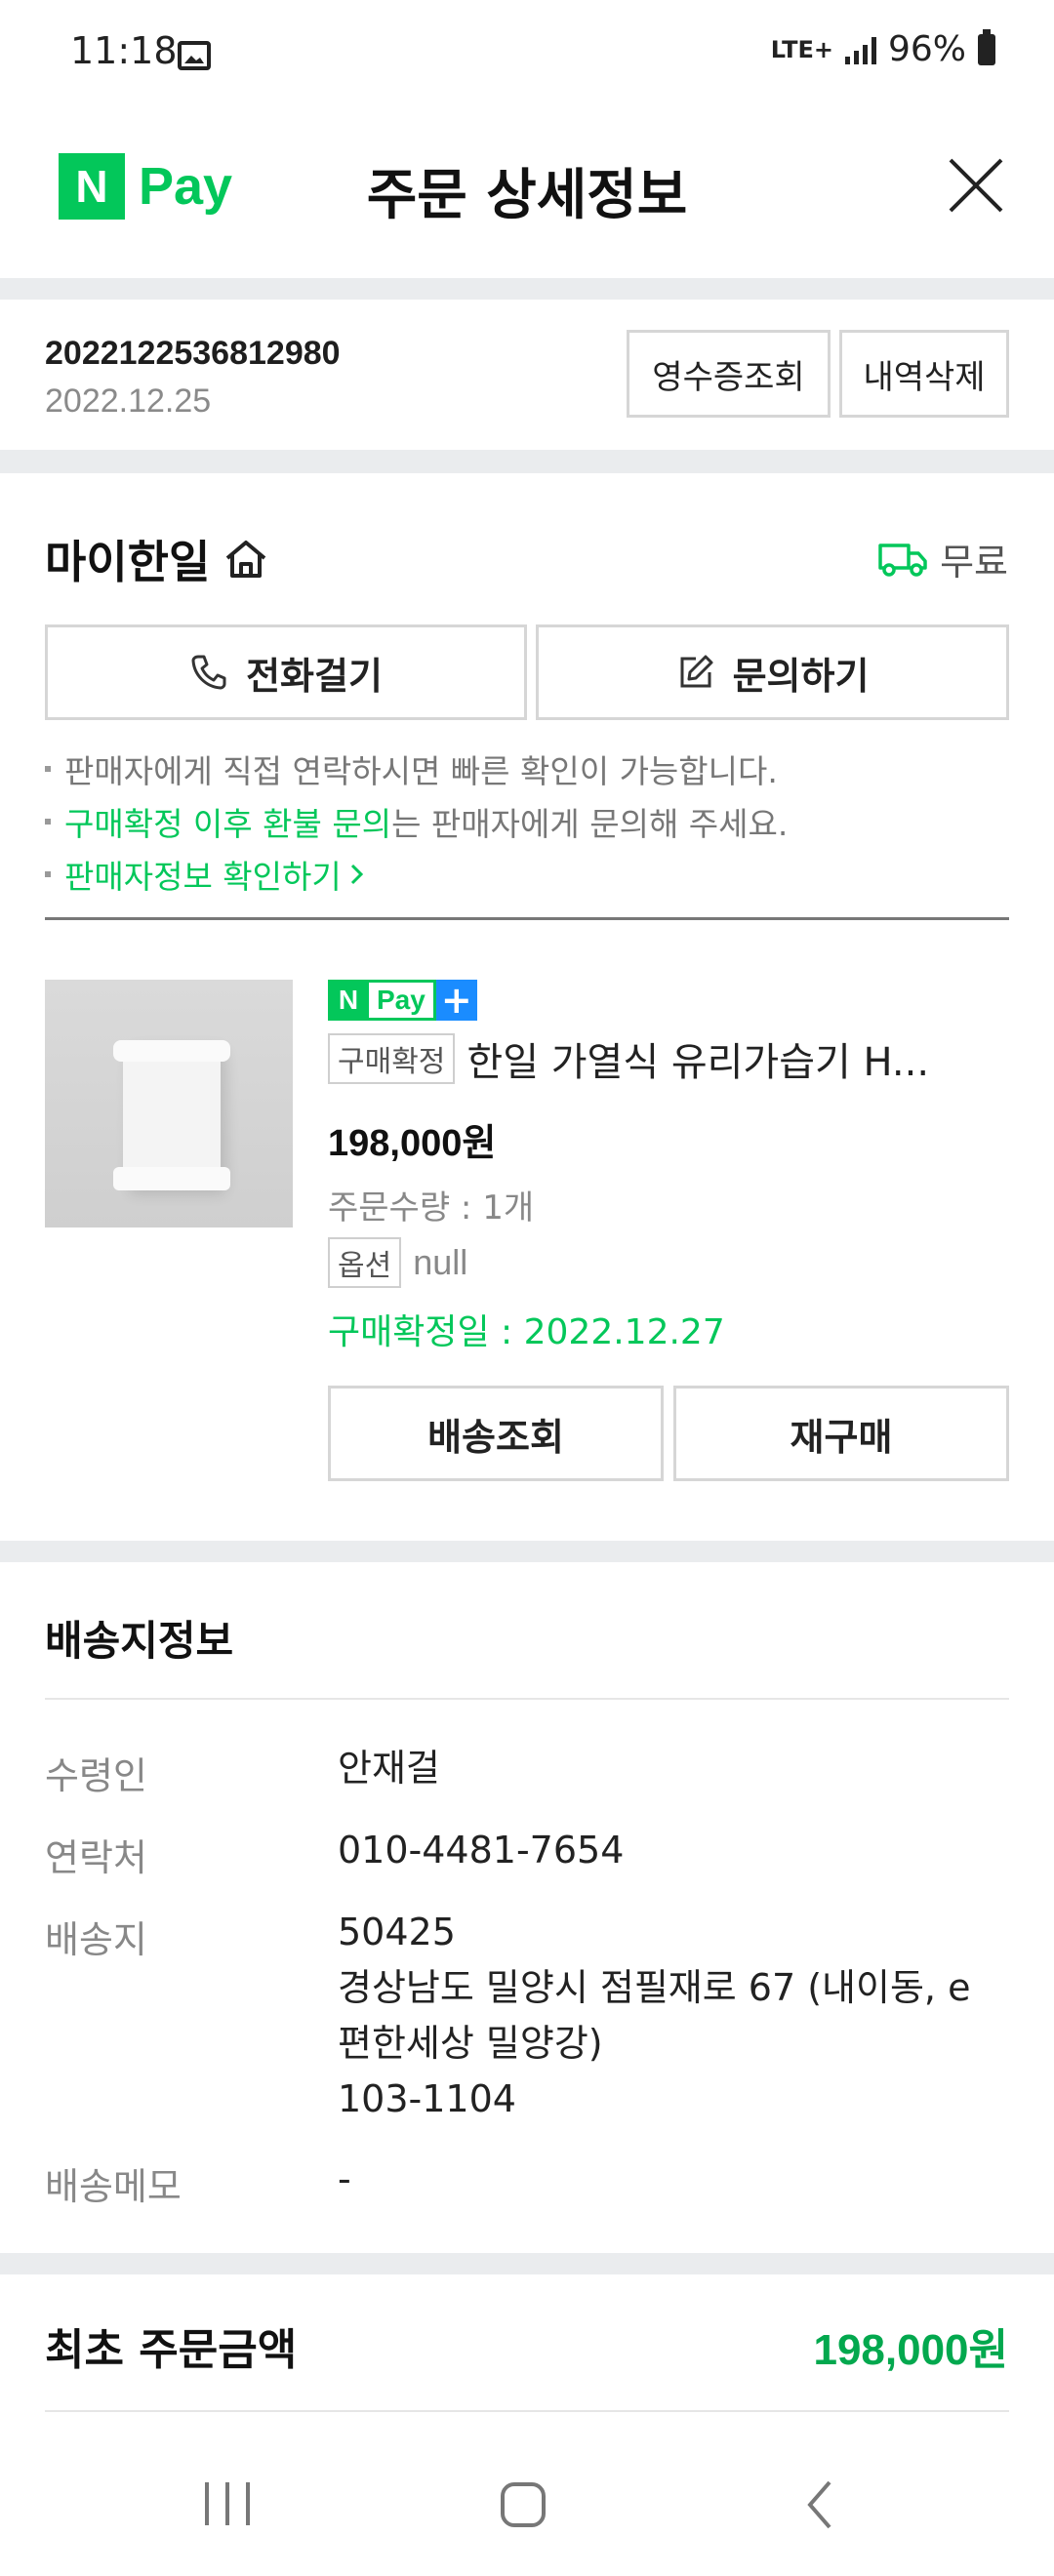 This screenshot has width=1054, height=2576. Describe the element at coordinates (193, 353) in the screenshot. I see `order-number: 2022122536812980` at that location.